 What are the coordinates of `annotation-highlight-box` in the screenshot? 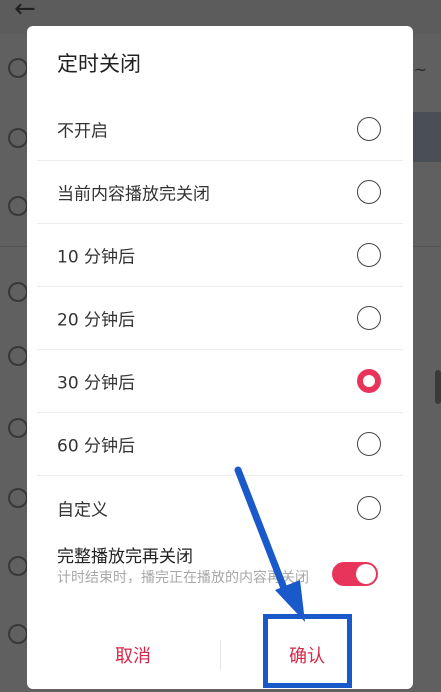 It's located at (307, 651).